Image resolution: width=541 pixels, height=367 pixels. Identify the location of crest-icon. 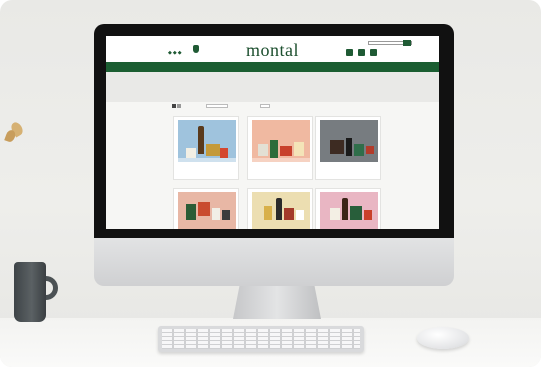
(196, 49).